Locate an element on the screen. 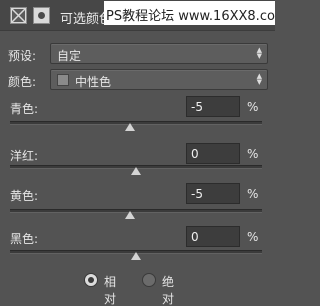 This screenshot has width=320, height=306. relative-label: 相对 is located at coordinates (110, 289).